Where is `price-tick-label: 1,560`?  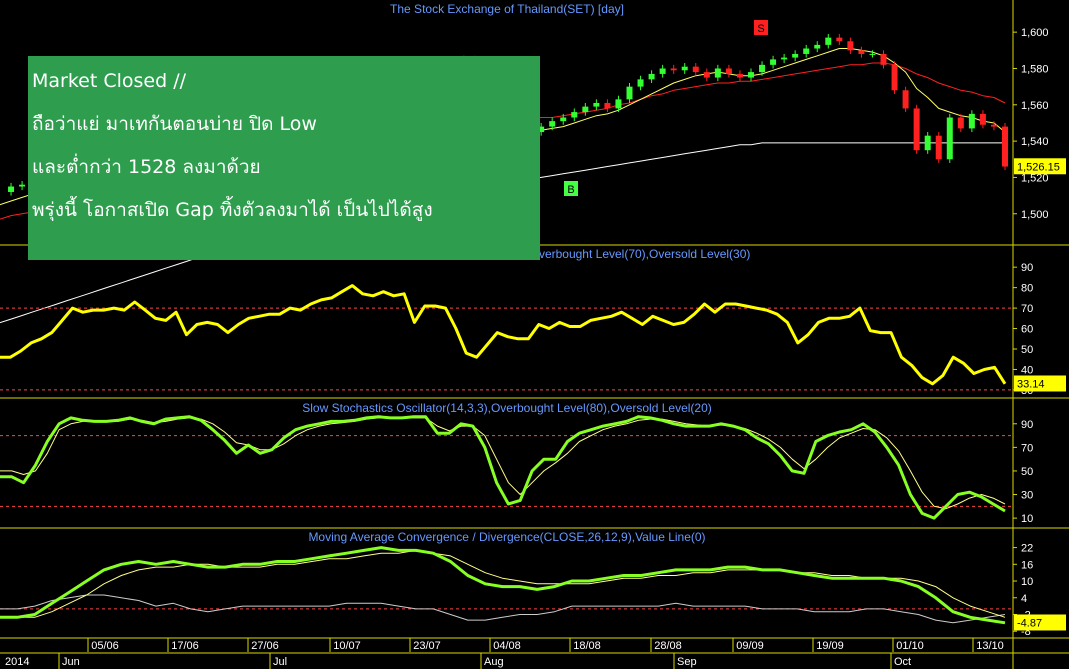 price-tick-label: 1,560 is located at coordinates (1035, 106).